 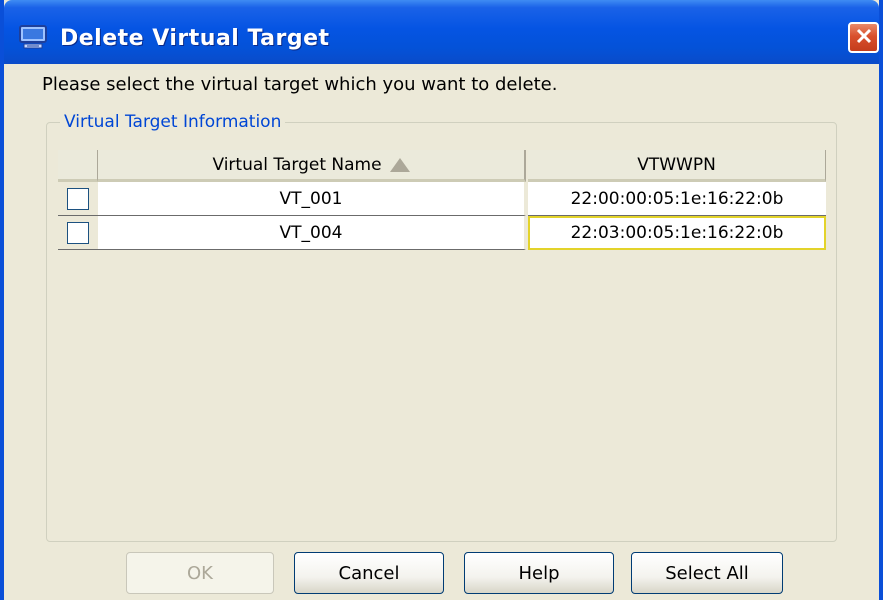 I want to click on cancel-button: Cancel, so click(x=369, y=573).